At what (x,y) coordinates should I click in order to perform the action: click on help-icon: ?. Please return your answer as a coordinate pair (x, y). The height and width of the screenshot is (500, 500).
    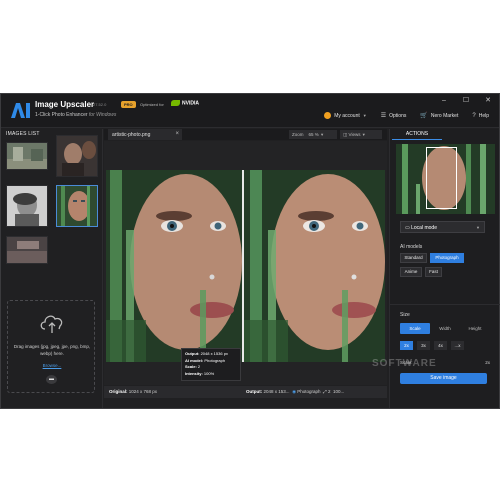
    Looking at the image, I should click on (474, 115).